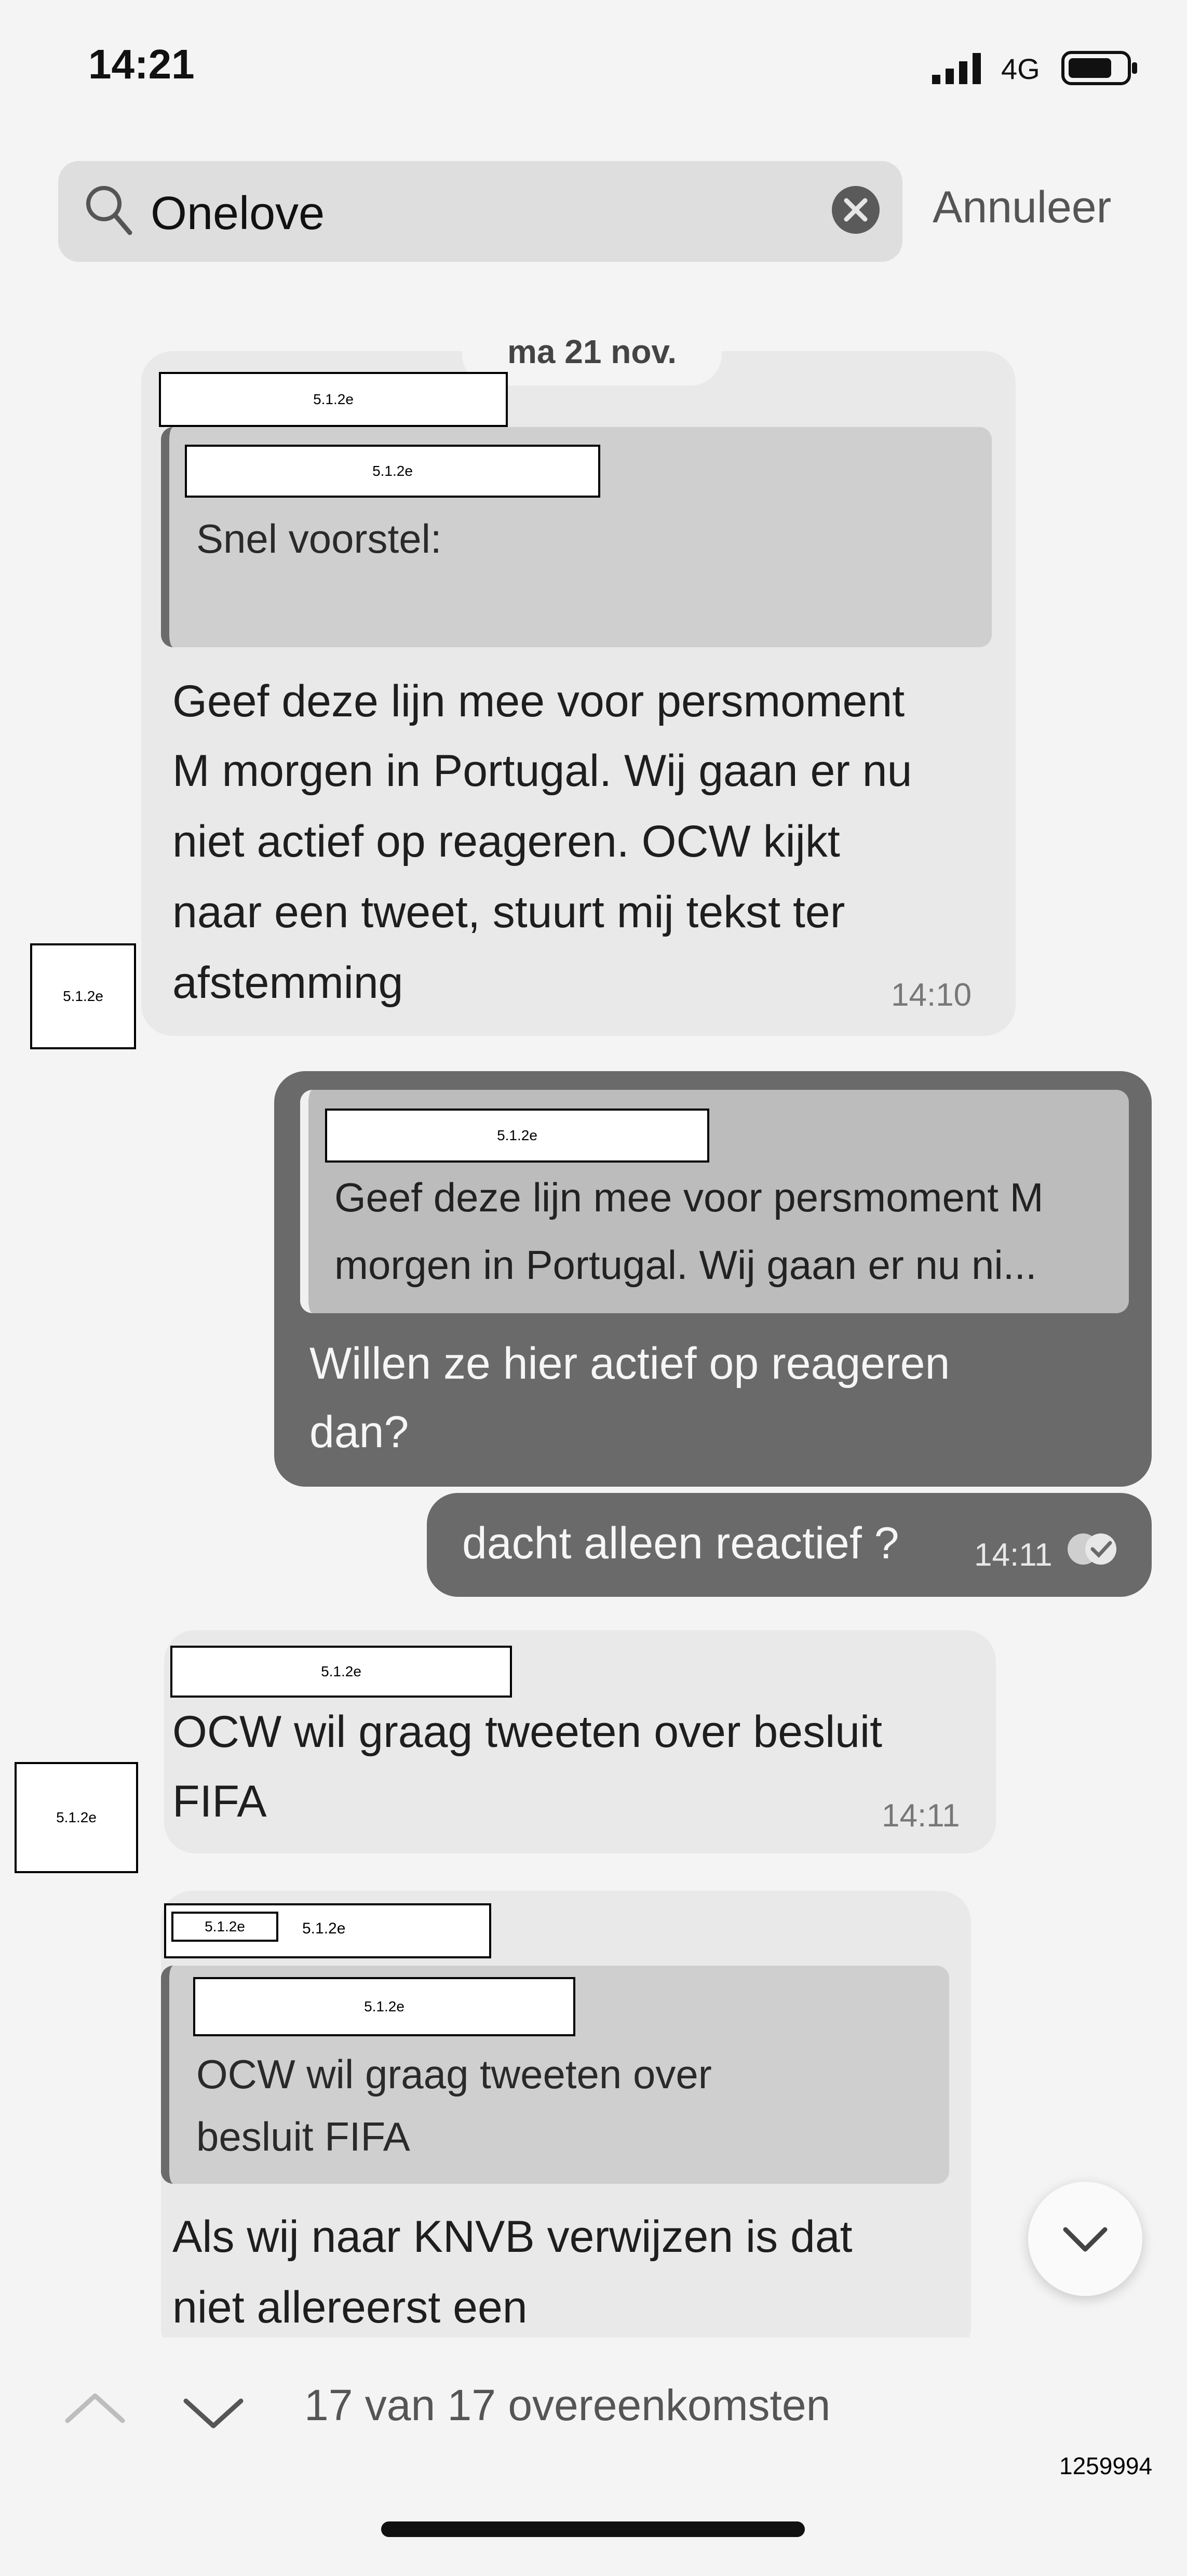 The image size is (1187, 2576). I want to click on message-line: FIFA, so click(219, 1801).